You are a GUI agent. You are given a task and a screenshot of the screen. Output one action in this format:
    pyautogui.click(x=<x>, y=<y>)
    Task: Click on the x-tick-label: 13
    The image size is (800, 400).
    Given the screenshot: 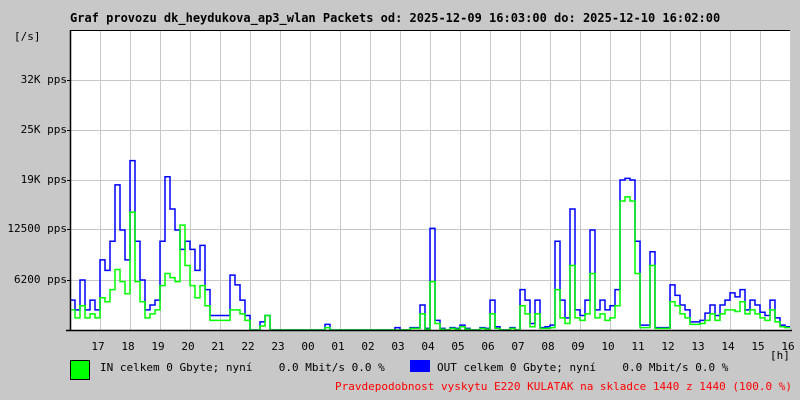 What is the action you would take?
    pyautogui.click(x=698, y=346)
    